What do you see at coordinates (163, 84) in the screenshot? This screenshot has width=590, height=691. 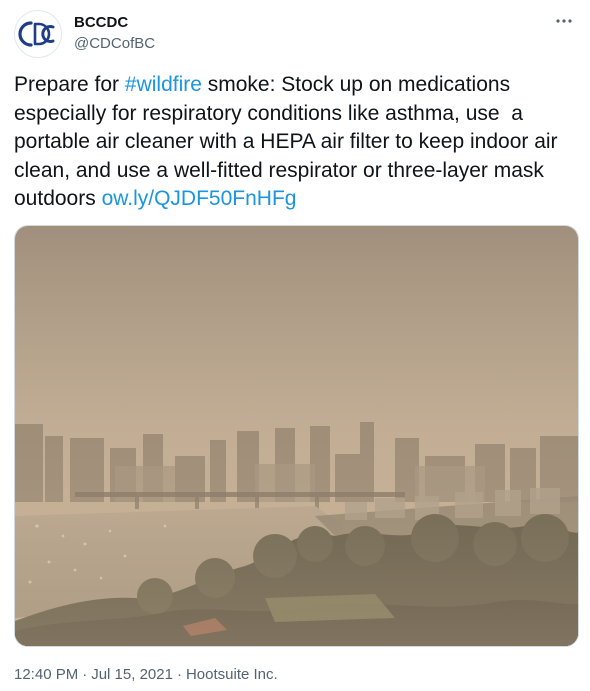 I see `hashtag-link: #wildfire` at bounding box center [163, 84].